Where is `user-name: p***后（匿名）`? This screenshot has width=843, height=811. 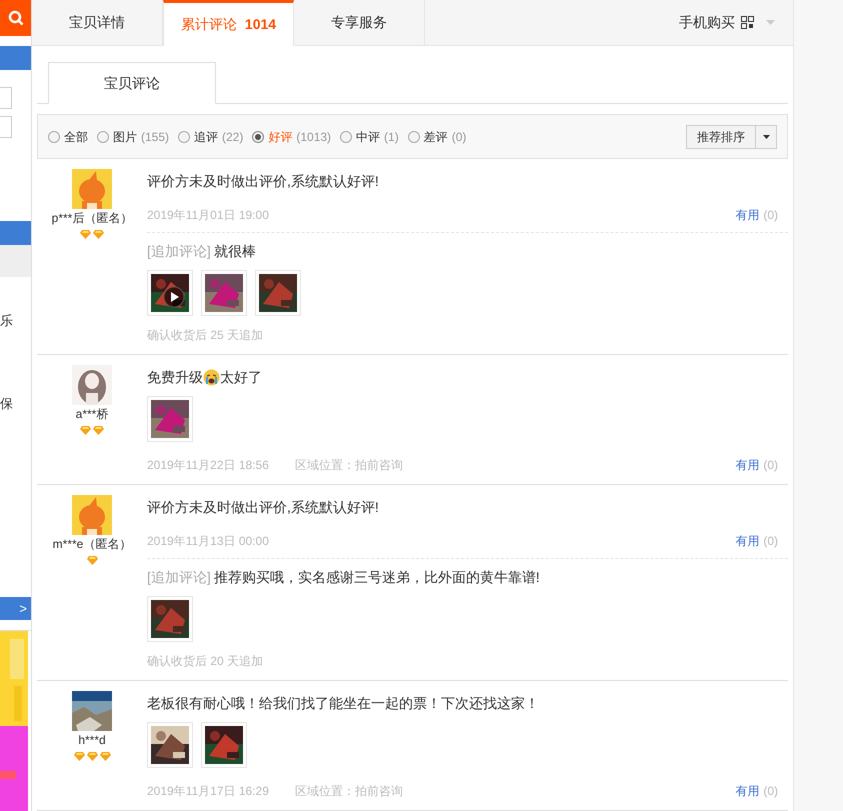
user-name: p***后（匿名） is located at coordinates (92, 218).